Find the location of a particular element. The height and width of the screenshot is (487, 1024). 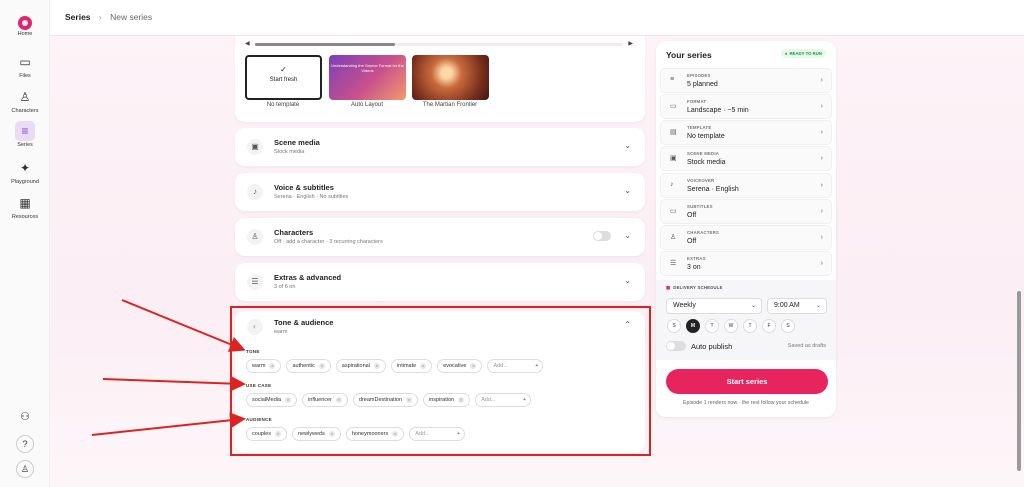

day-wednesday: W is located at coordinates (731, 326).